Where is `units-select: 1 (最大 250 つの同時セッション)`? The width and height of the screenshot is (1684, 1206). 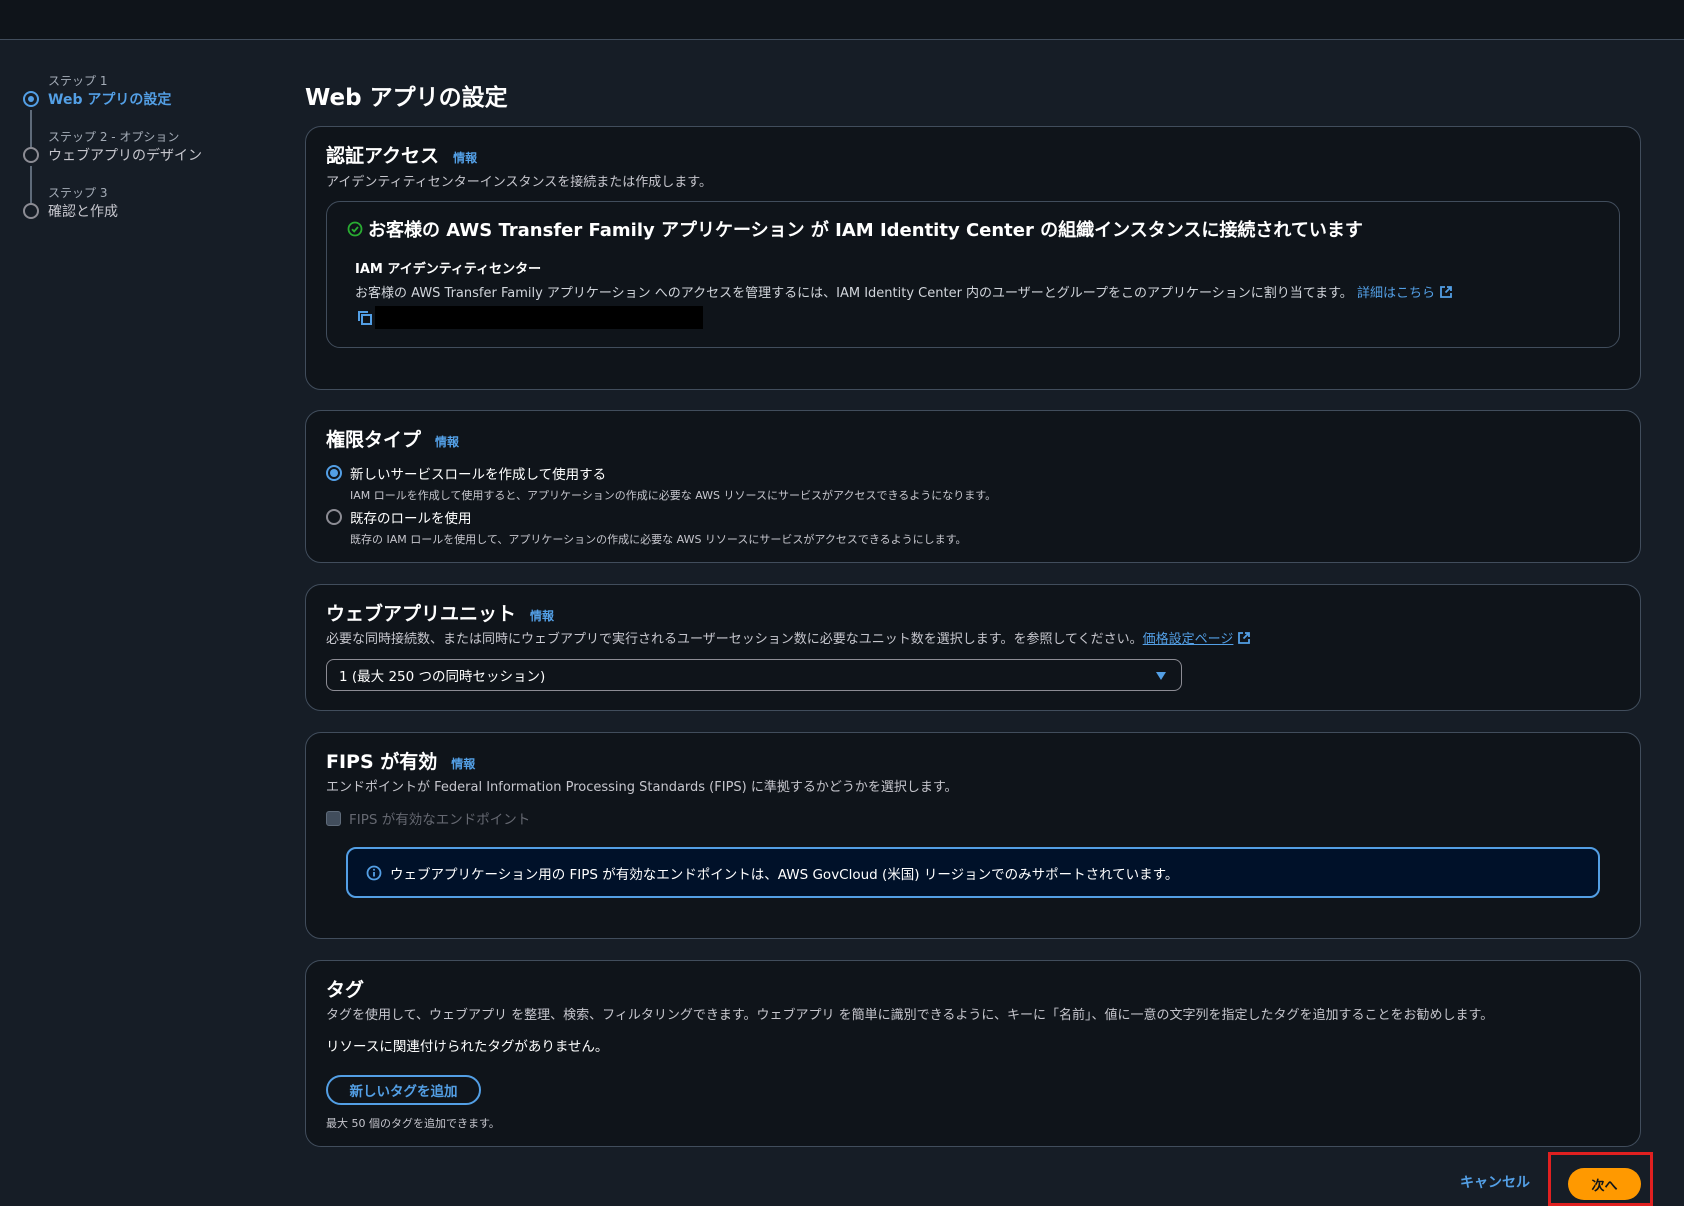
units-select: 1 (最大 250 つの同時セッション) is located at coordinates (754, 675).